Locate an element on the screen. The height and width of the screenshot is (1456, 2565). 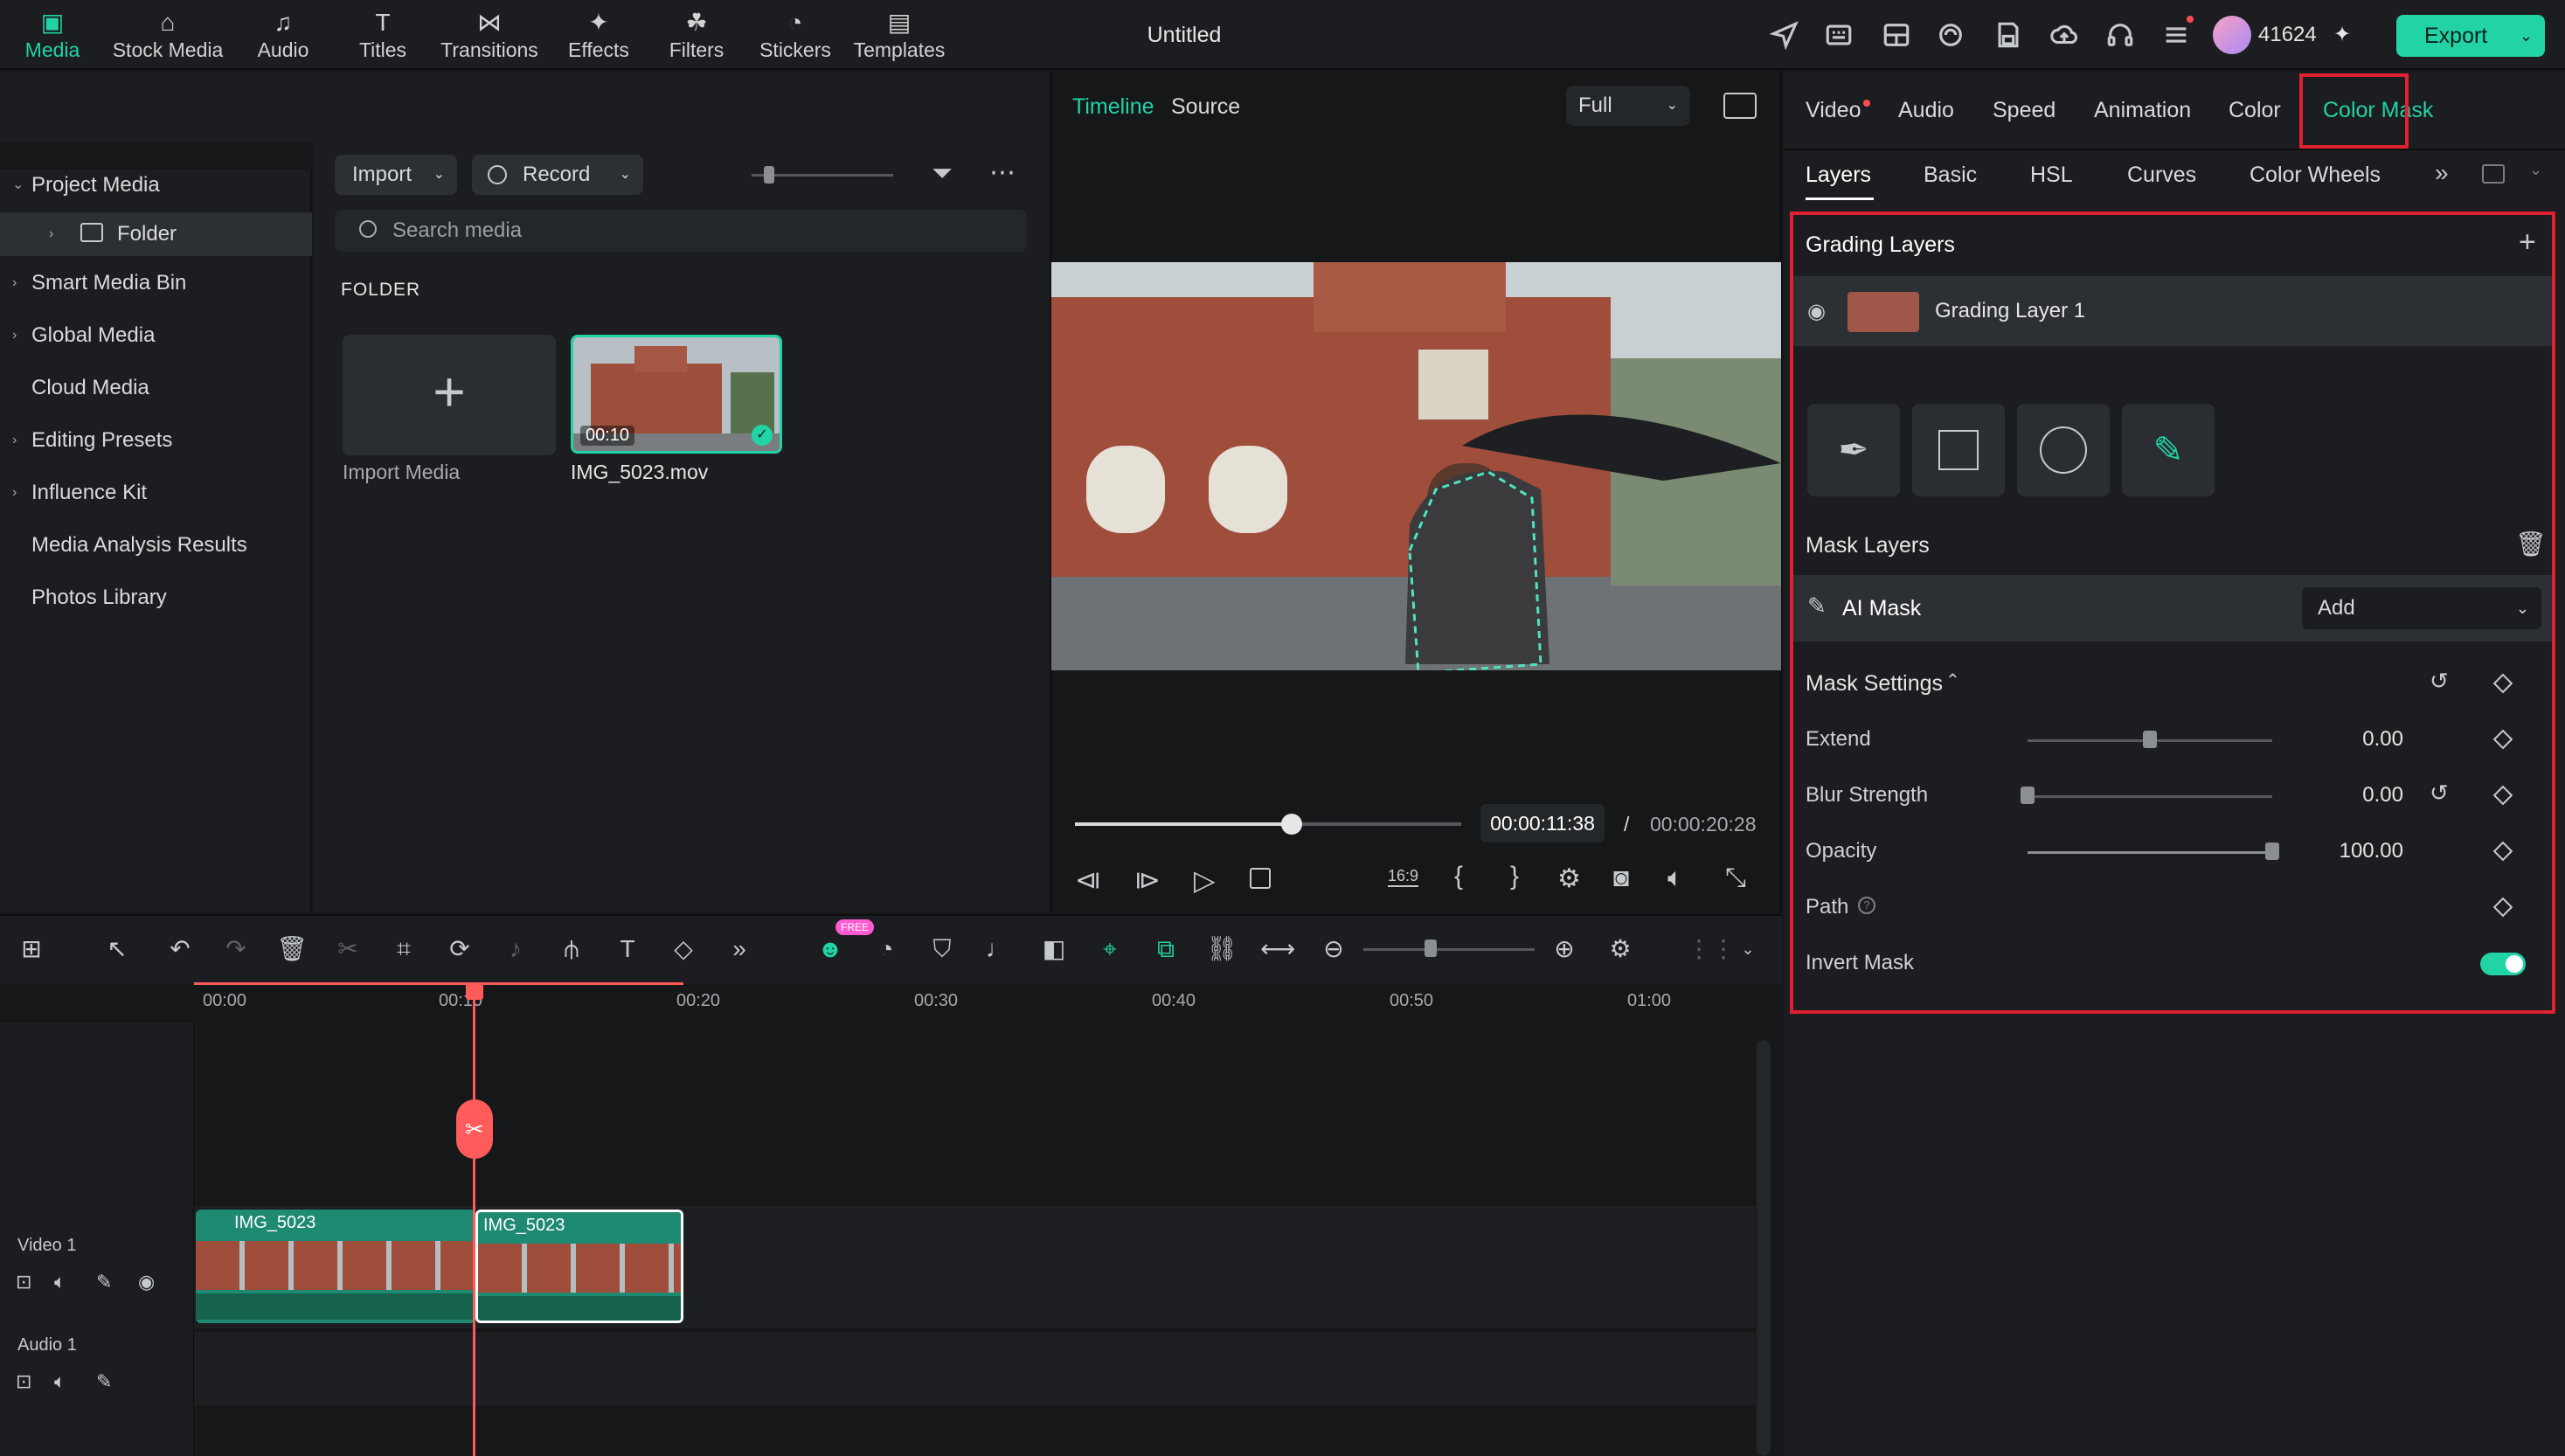
trash-icon: 🗑︎ is located at coordinates (2531, 544).